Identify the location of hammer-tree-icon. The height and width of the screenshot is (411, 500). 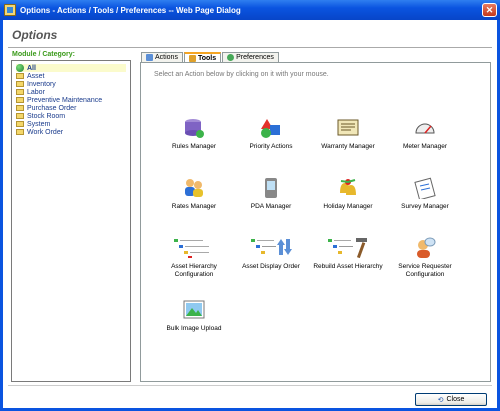
(348, 248).